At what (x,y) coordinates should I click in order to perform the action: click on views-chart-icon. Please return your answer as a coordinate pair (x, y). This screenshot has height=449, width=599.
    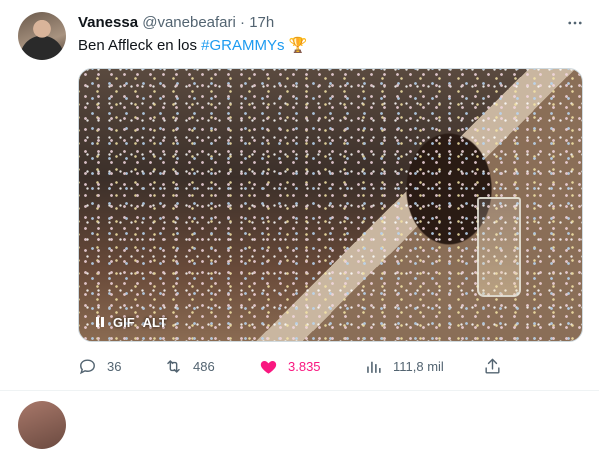
    Looking at the image, I should click on (374, 367).